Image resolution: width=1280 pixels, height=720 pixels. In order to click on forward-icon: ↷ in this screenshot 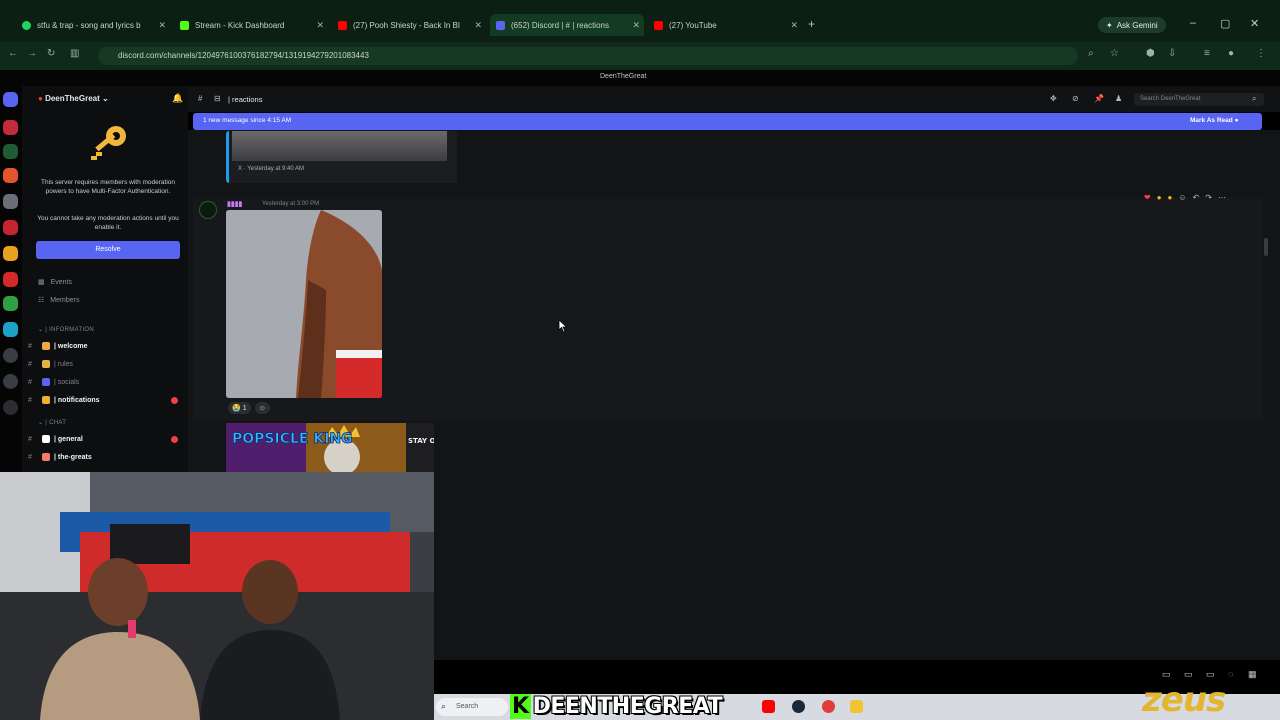, I will do `click(1208, 197)`.